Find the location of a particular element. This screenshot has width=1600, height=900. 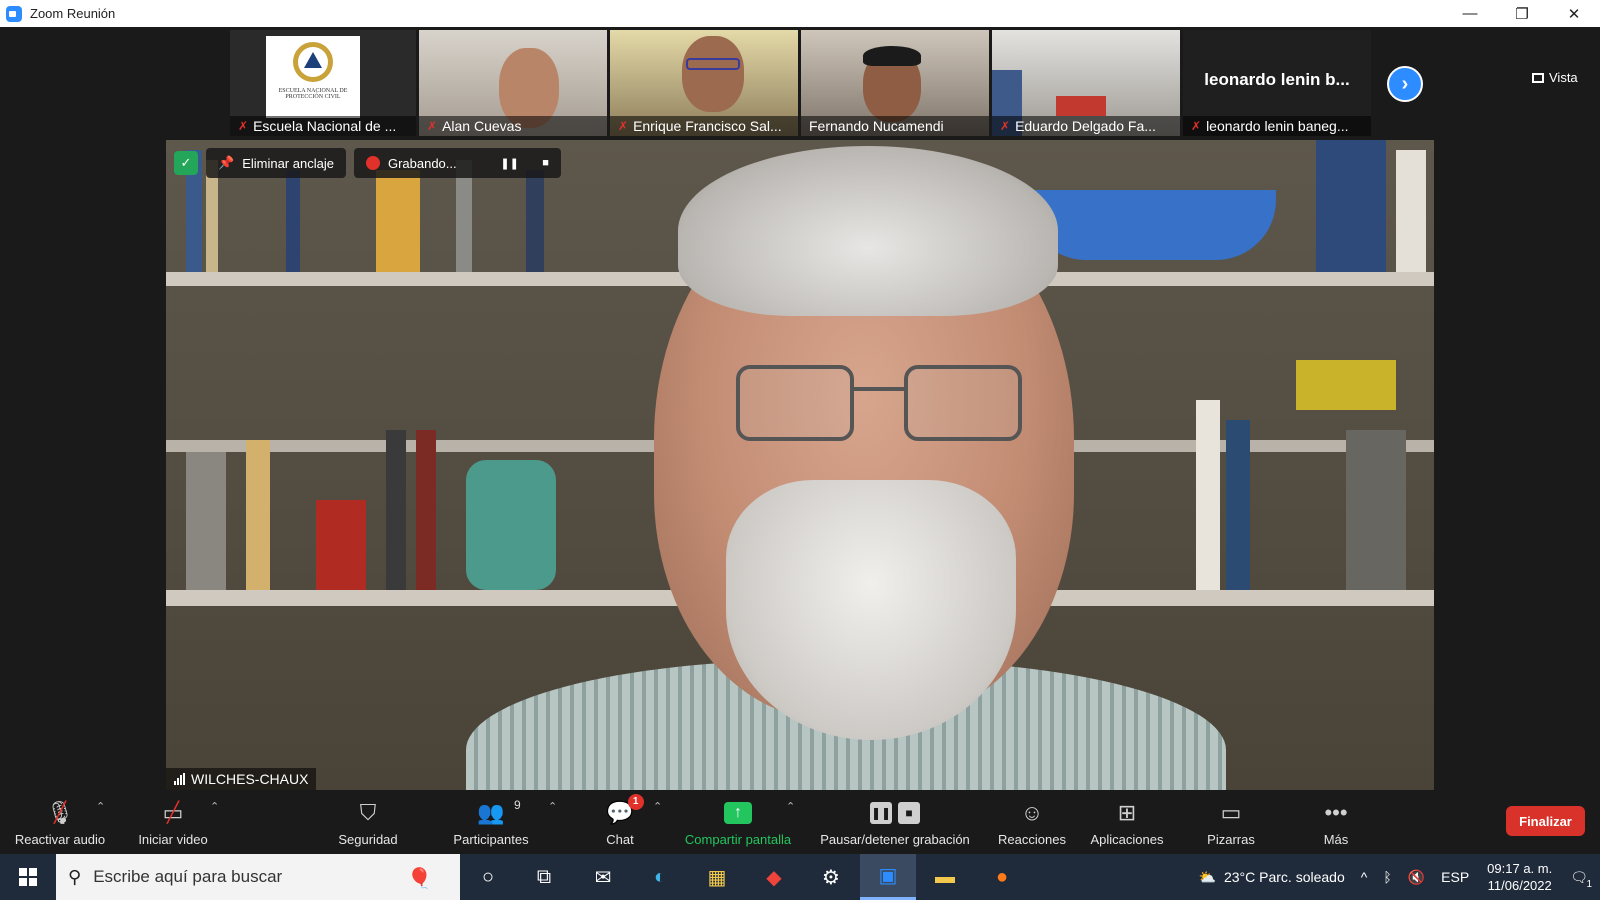

video-off-icon: ▭ ╱ is located at coordinates (173, 812).